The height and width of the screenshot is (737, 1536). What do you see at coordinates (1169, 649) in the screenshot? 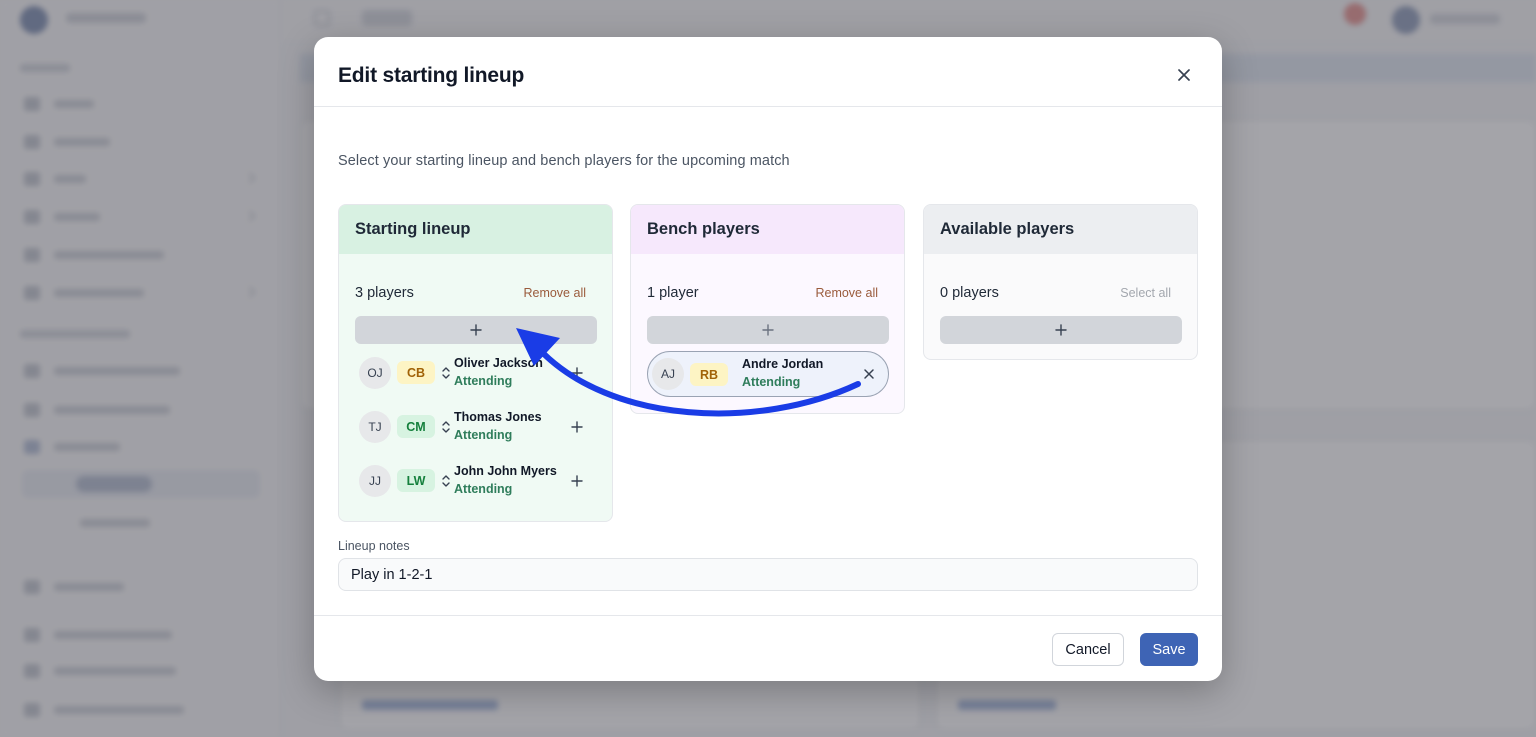
I see `save-button: Save` at bounding box center [1169, 649].